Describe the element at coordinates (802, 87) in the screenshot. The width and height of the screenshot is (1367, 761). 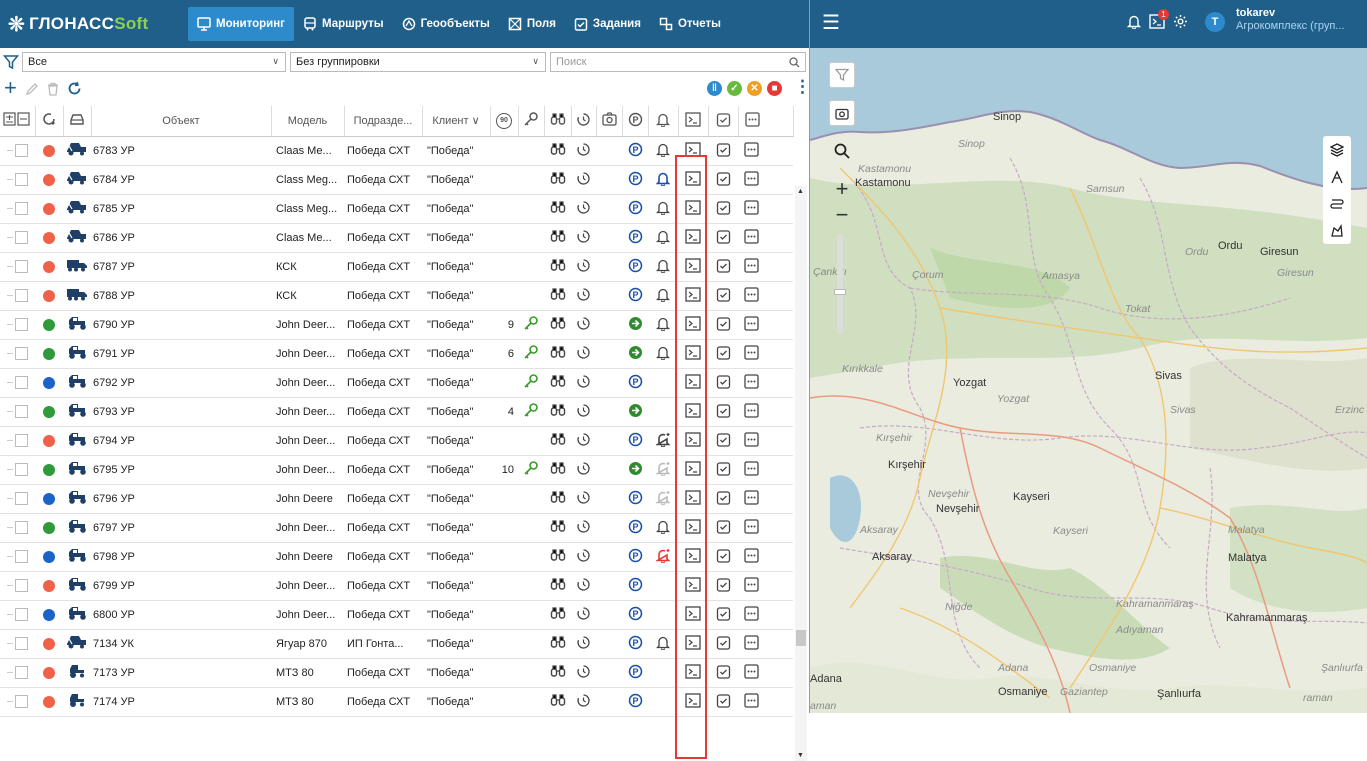
I see `more-vertical-icon: ⋮` at that location.